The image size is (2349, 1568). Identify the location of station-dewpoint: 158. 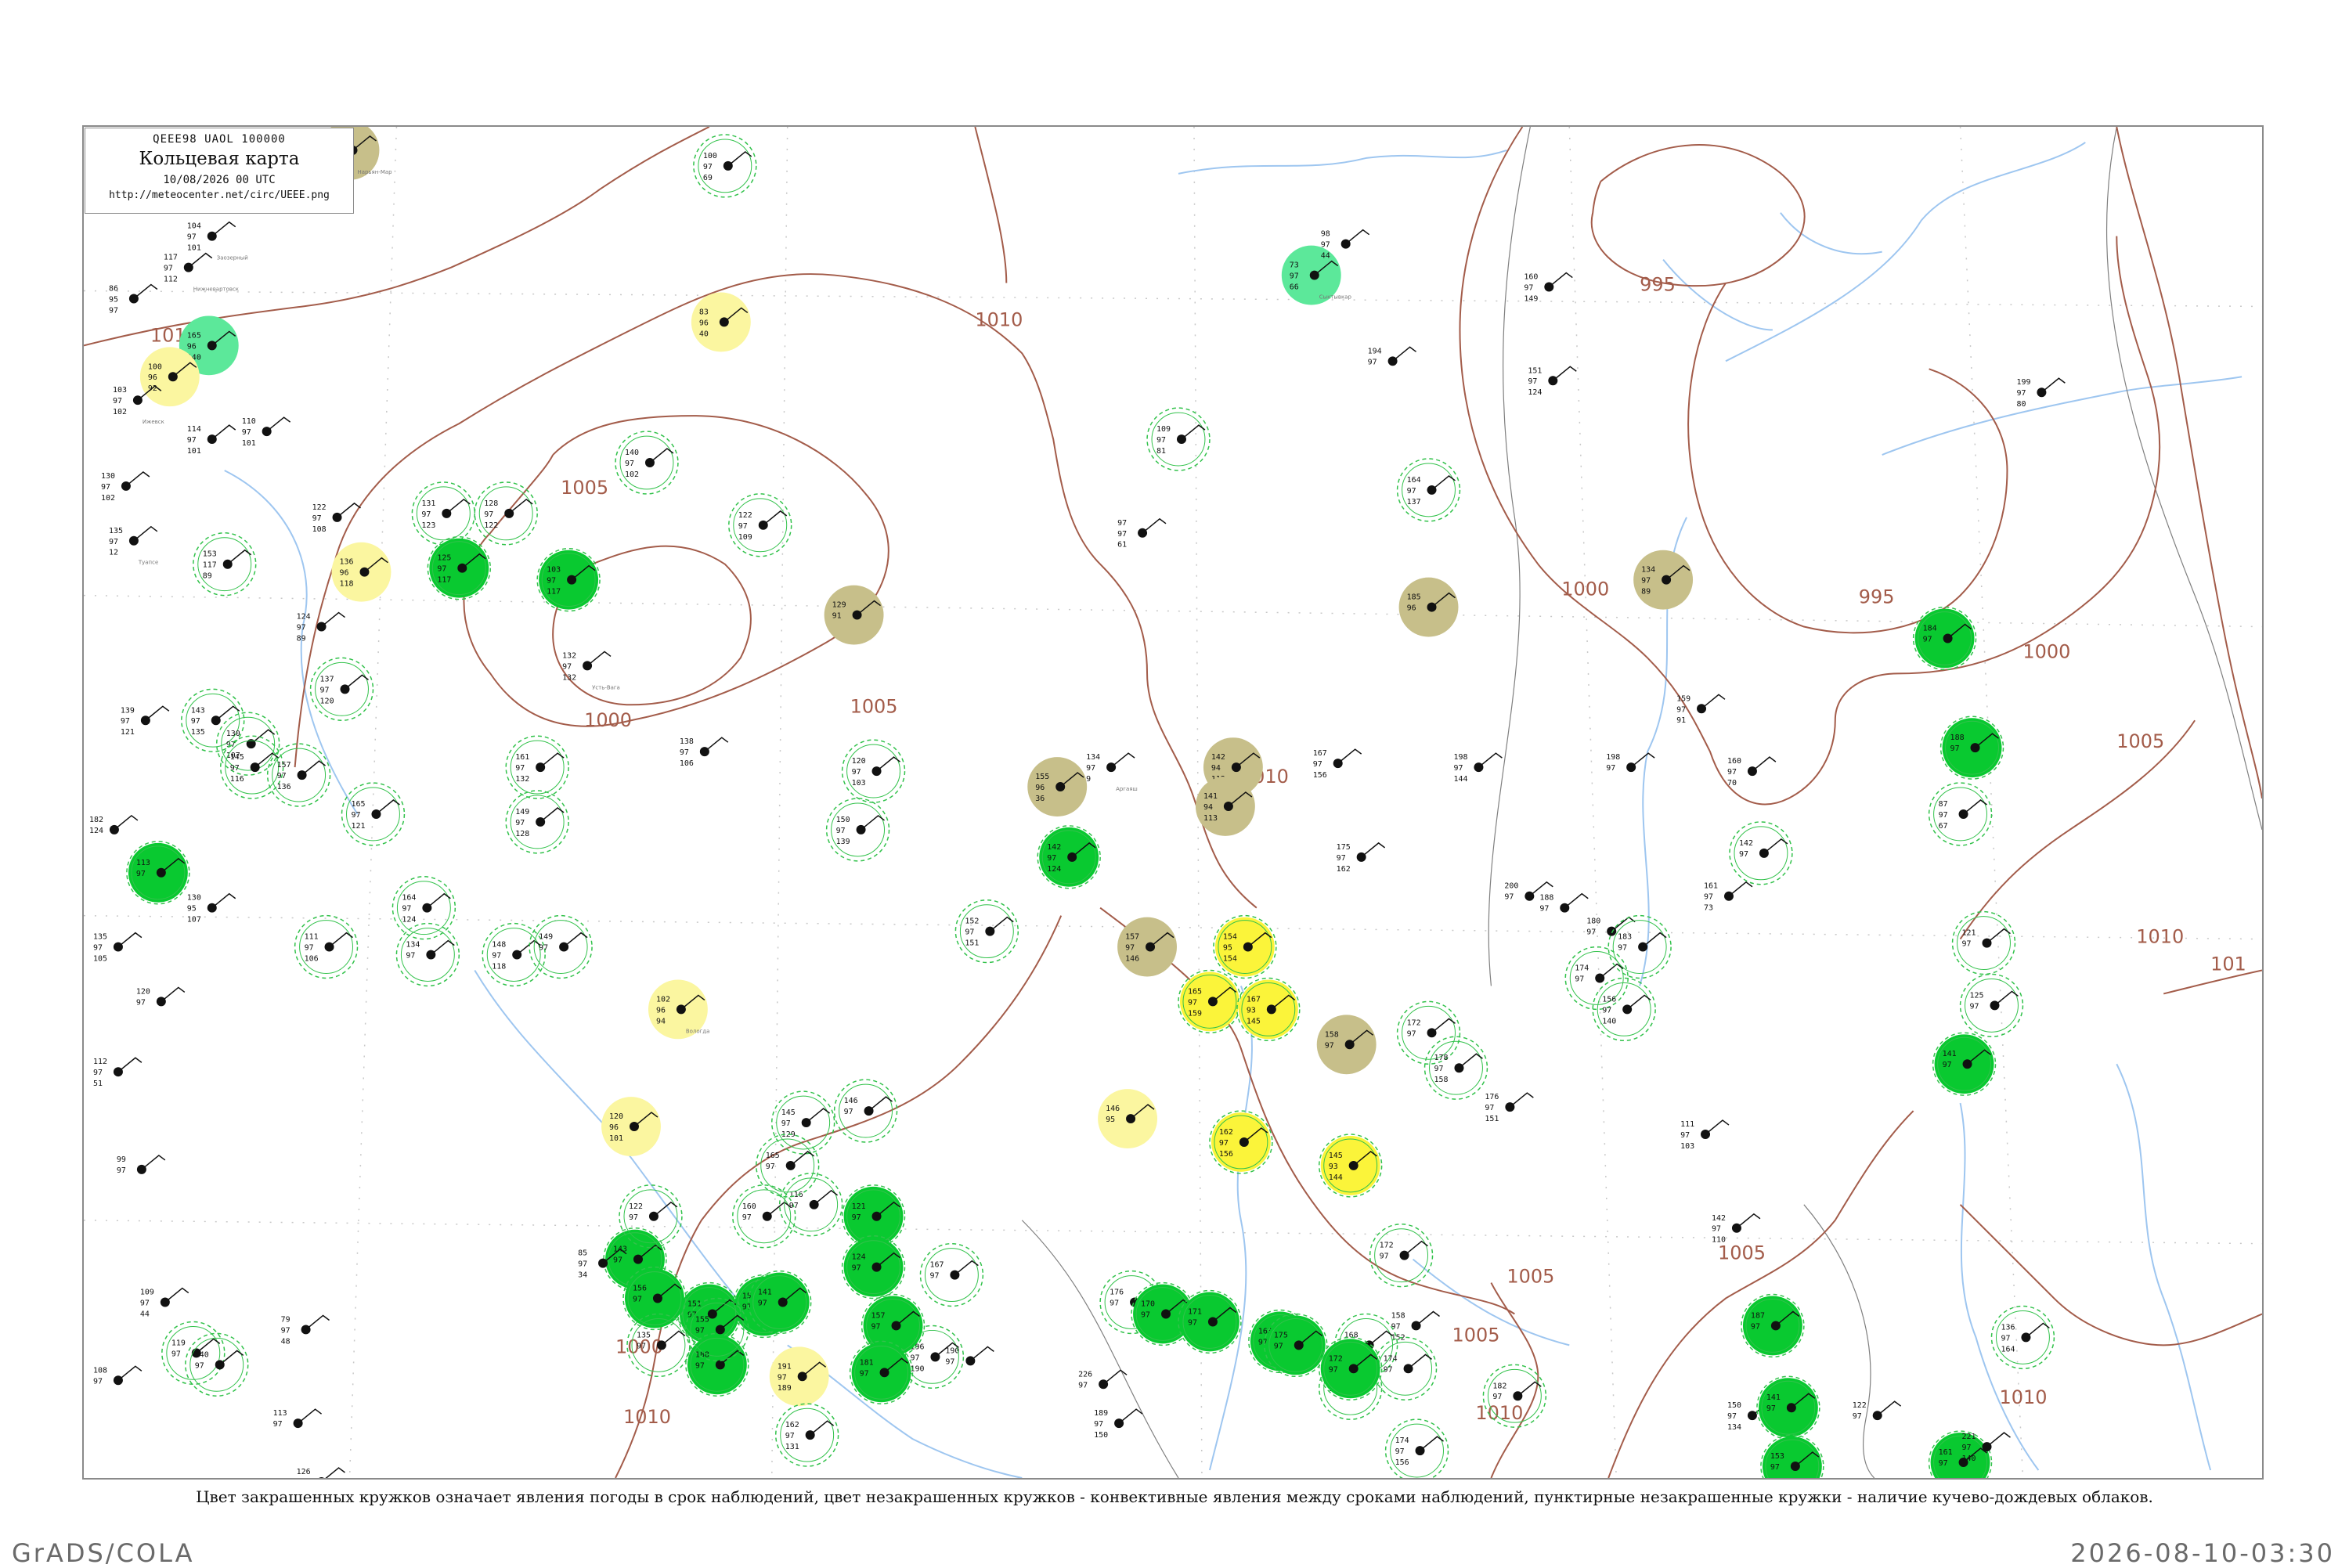
(1441, 1080).